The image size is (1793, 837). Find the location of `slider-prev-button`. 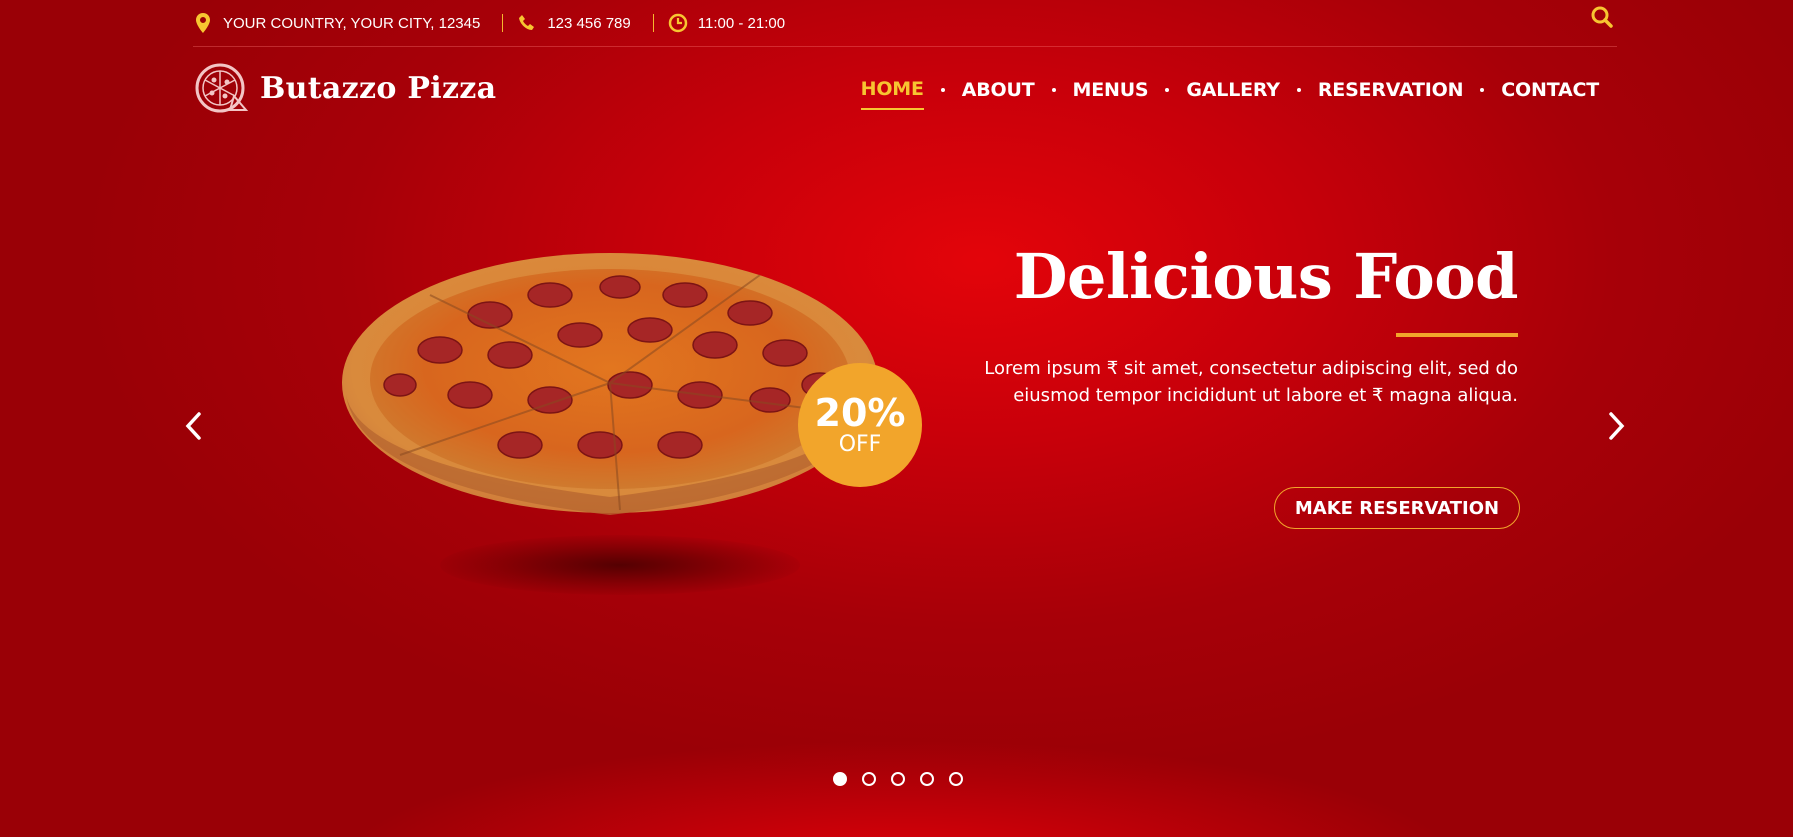

slider-prev-button is located at coordinates (193, 428).